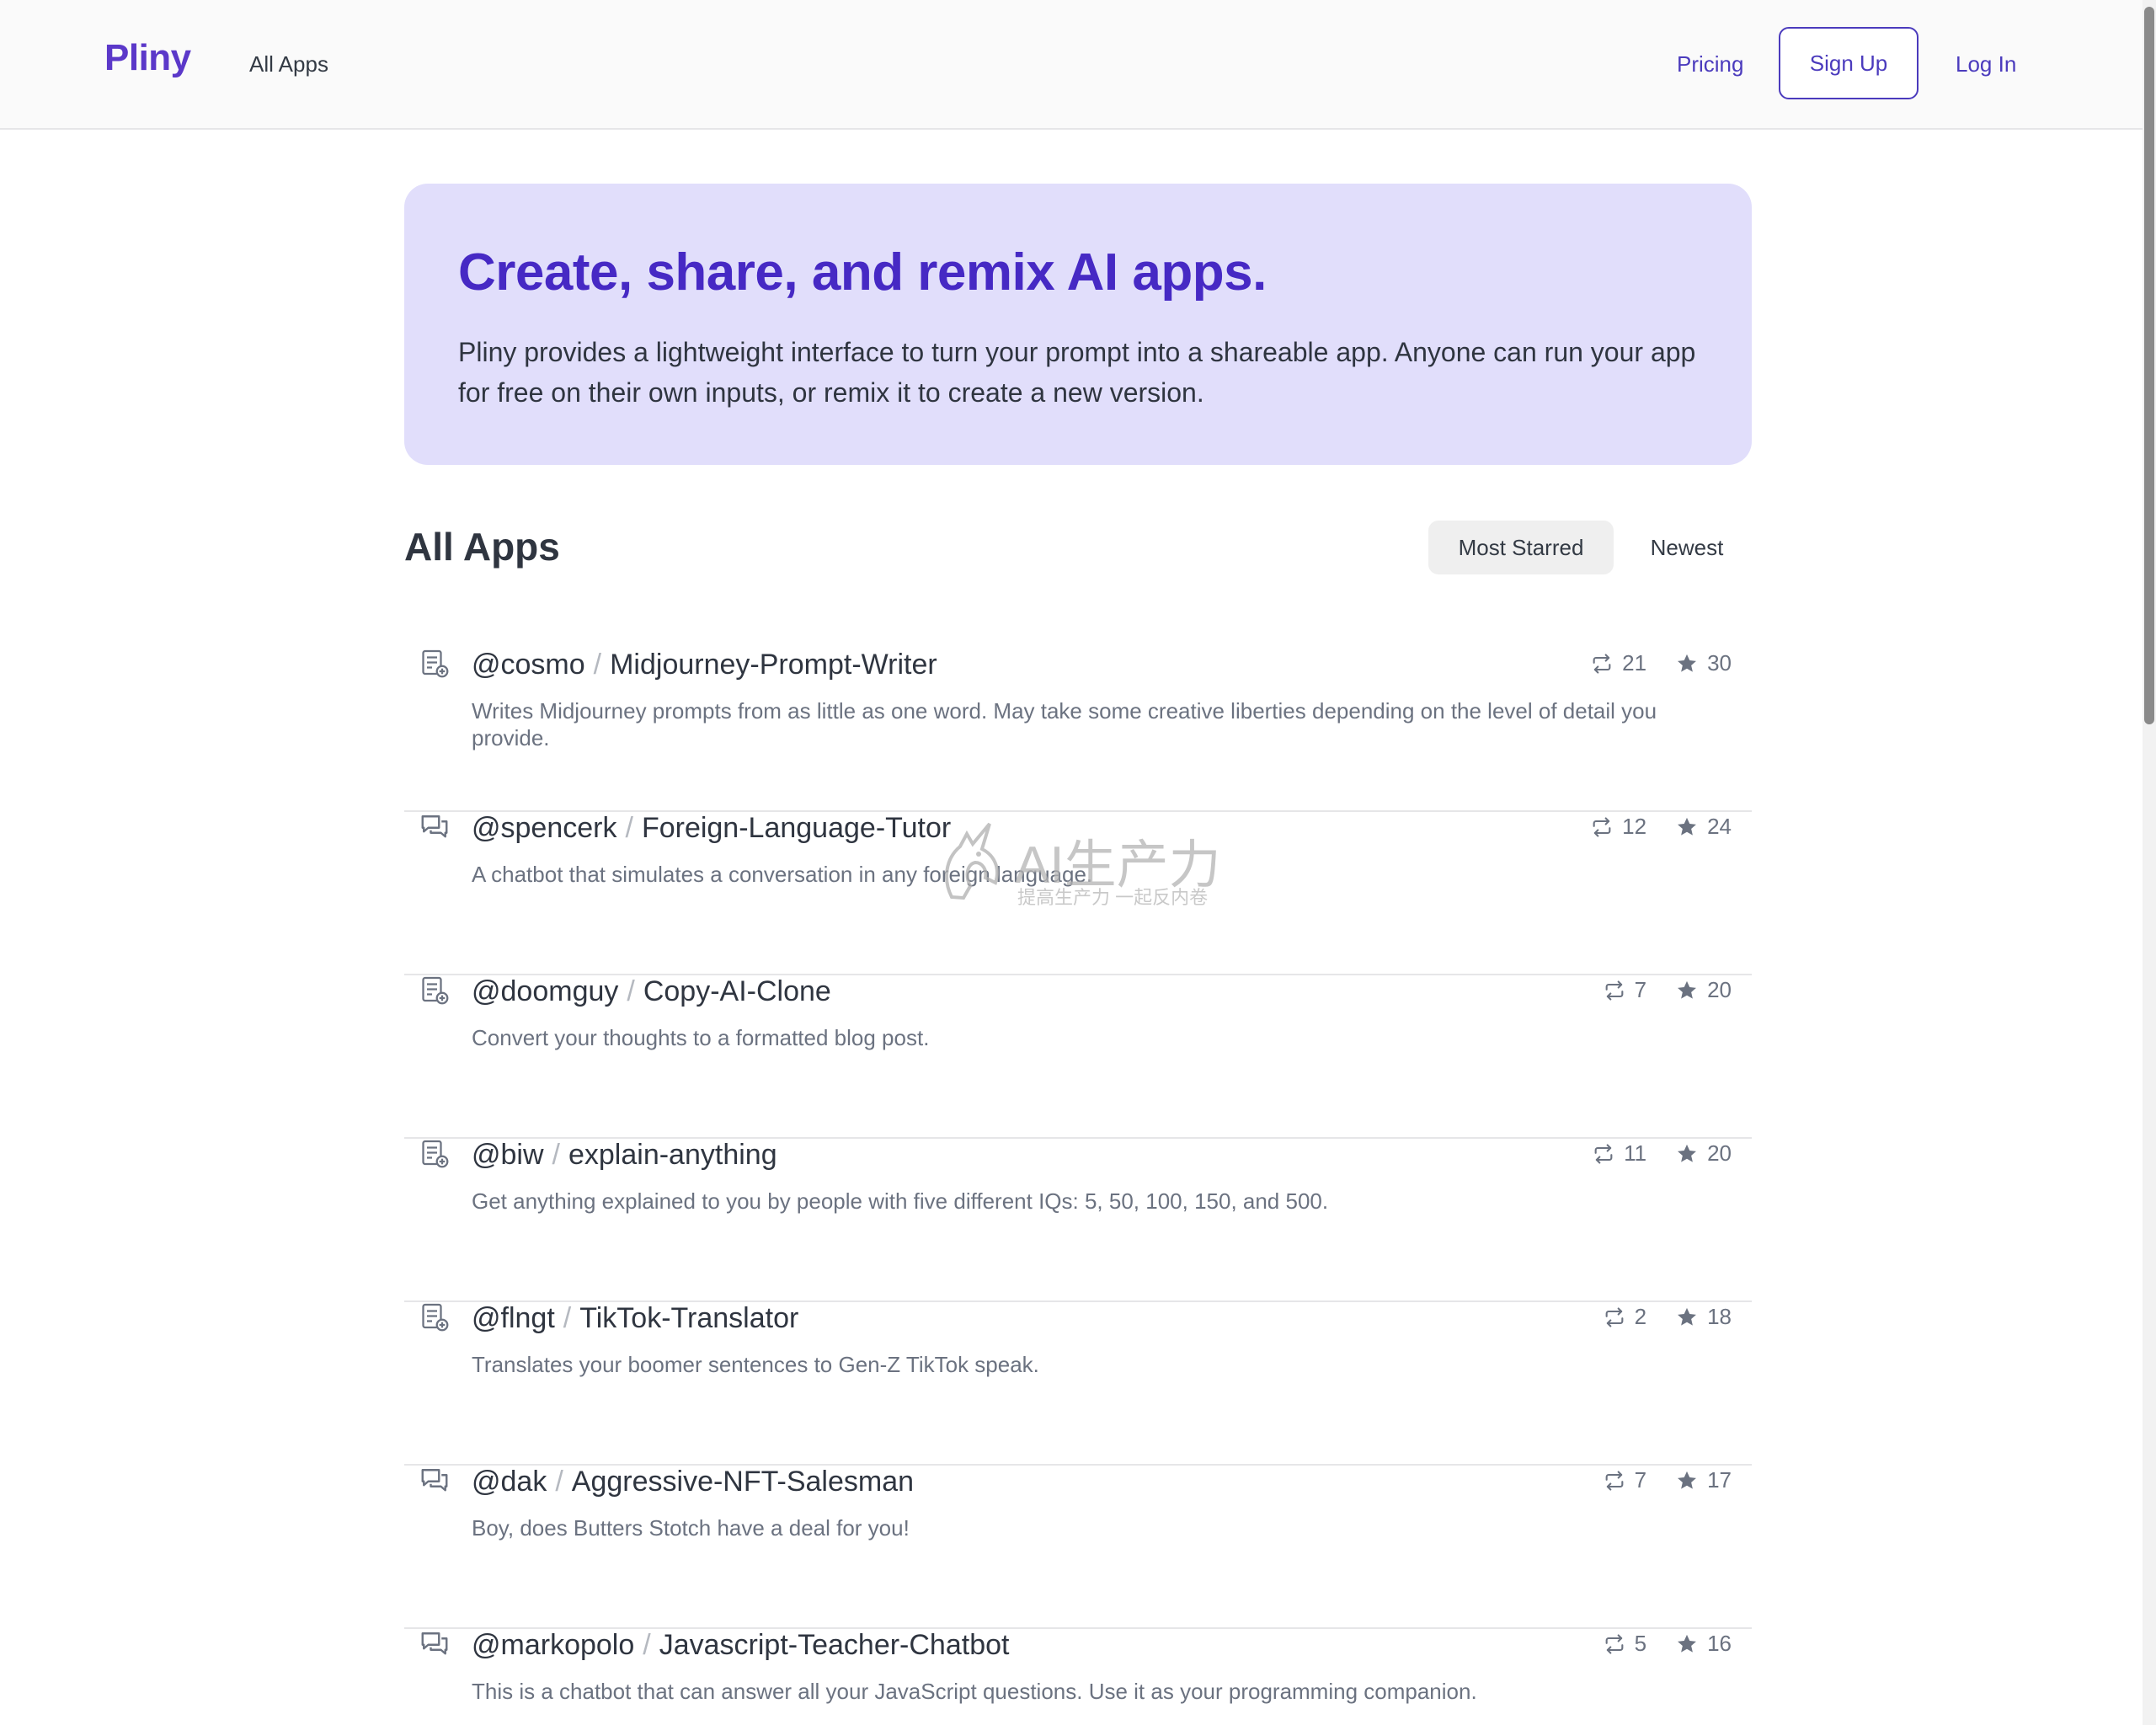  Describe the element at coordinates (1849, 63) in the screenshot. I see `sign-up-button: Sign Up` at that location.